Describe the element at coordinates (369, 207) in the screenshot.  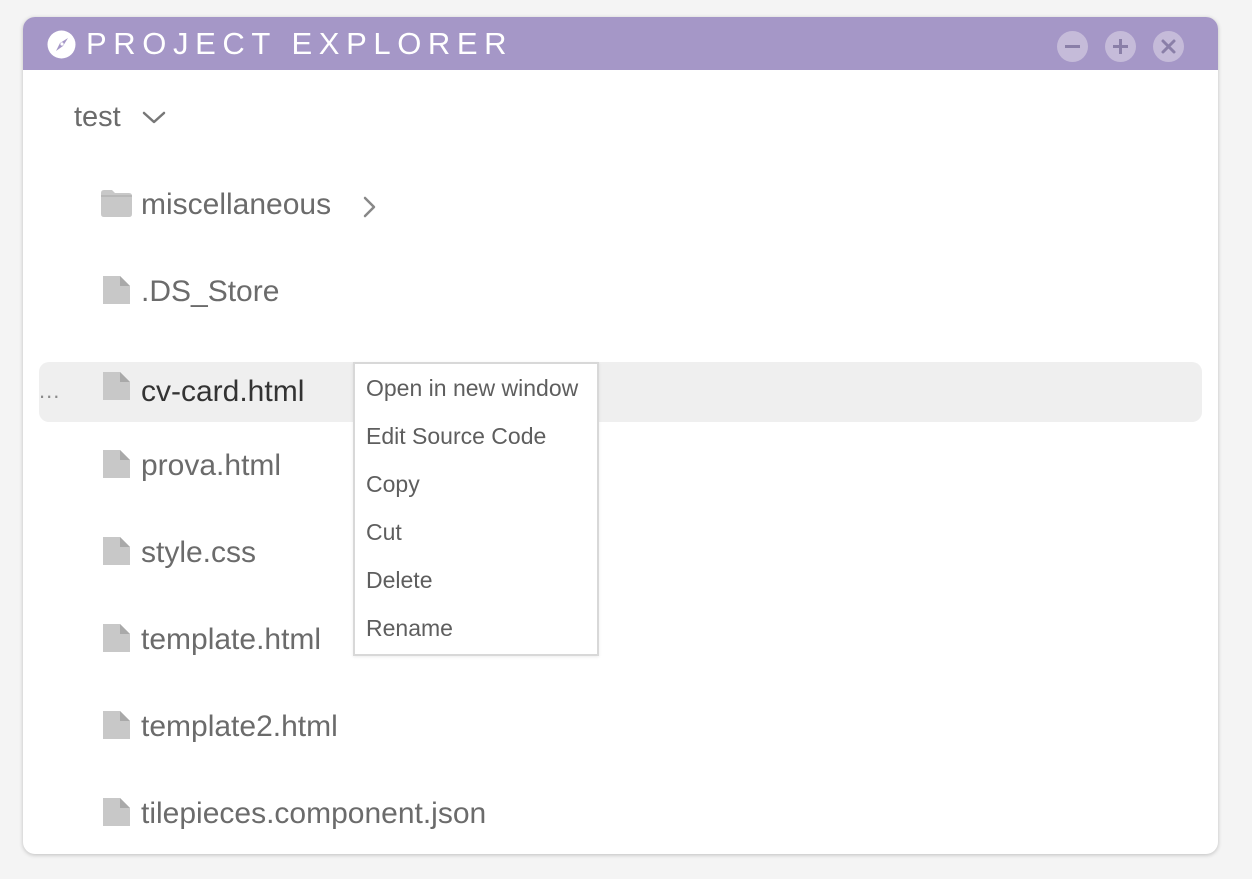
I see `chevron-right-icon` at that location.